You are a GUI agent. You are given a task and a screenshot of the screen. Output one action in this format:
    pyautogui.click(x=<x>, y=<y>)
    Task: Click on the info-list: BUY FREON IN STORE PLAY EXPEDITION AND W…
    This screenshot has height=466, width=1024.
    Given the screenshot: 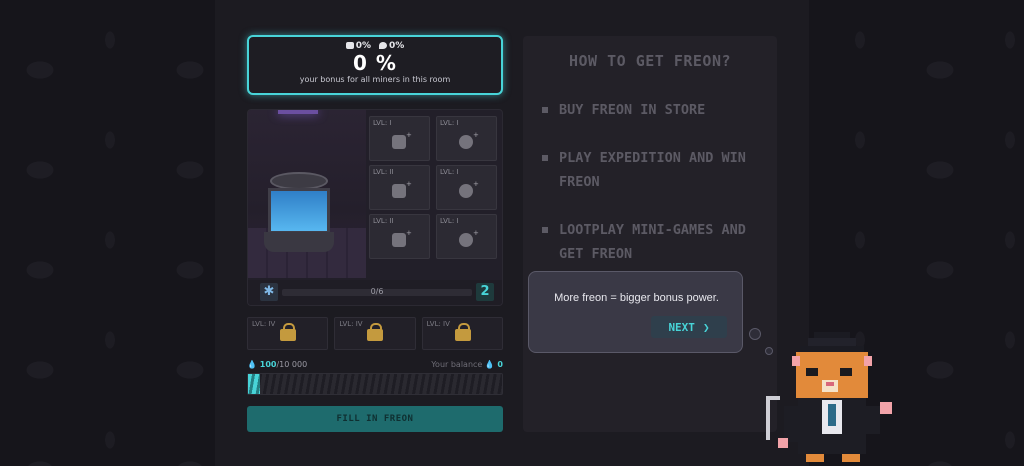 What is the action you would take?
    pyautogui.click(x=656, y=194)
    